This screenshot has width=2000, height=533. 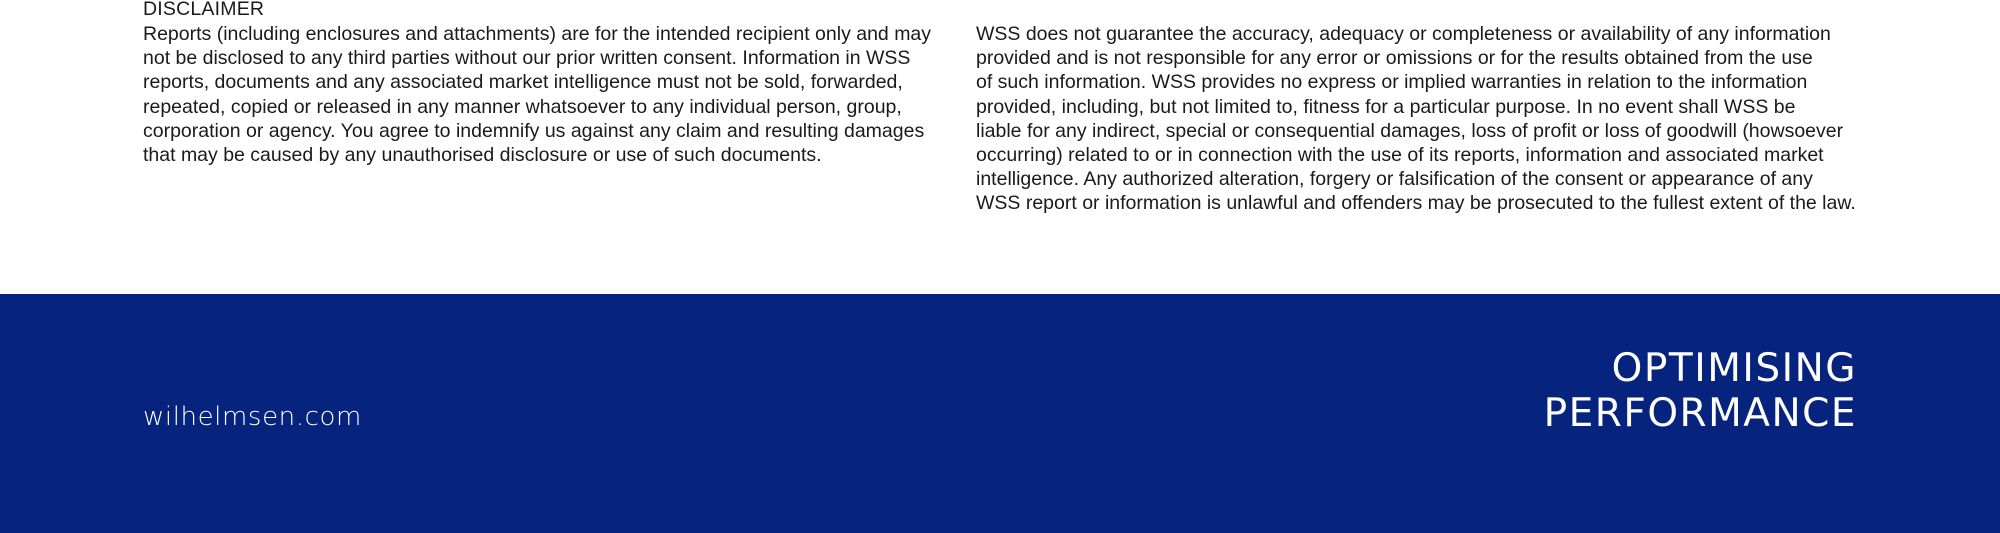 I want to click on tagline: OPTIMISING PERFORMANCE, so click(x=1700, y=391).